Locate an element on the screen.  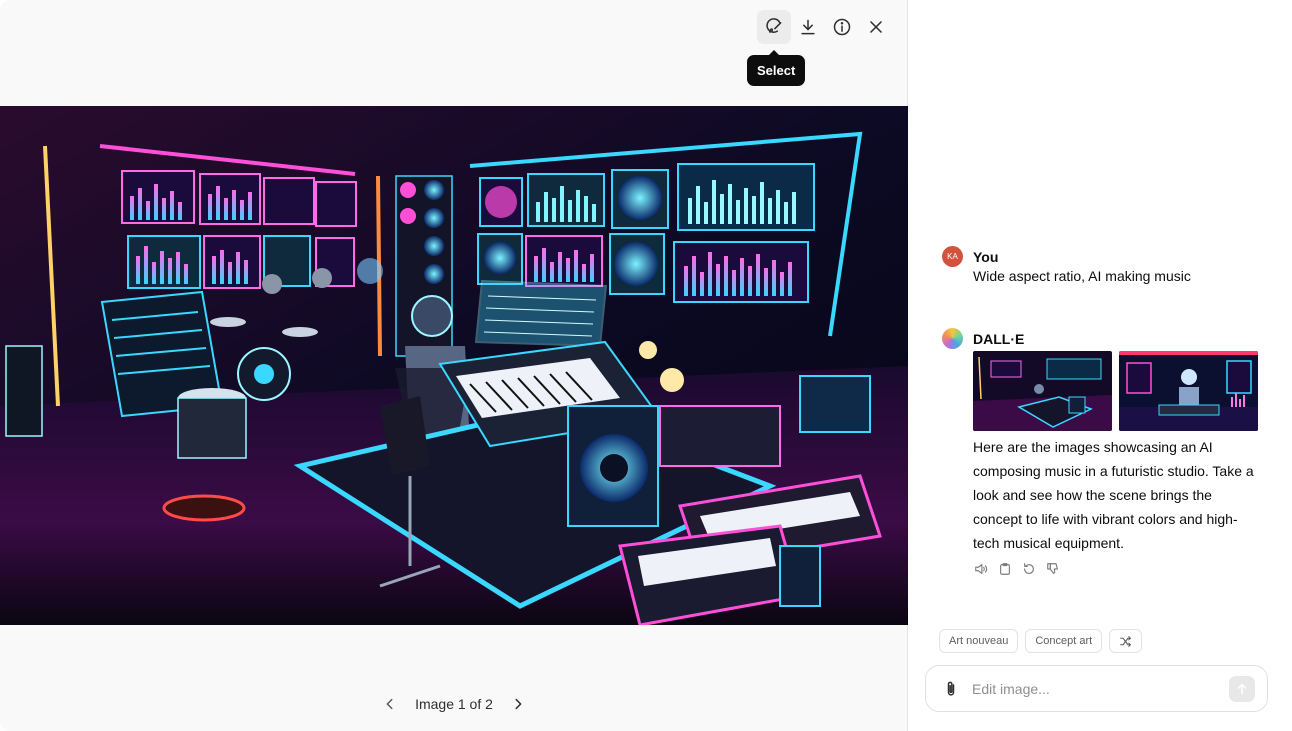
edit-composer is located at coordinates (1096, 688).